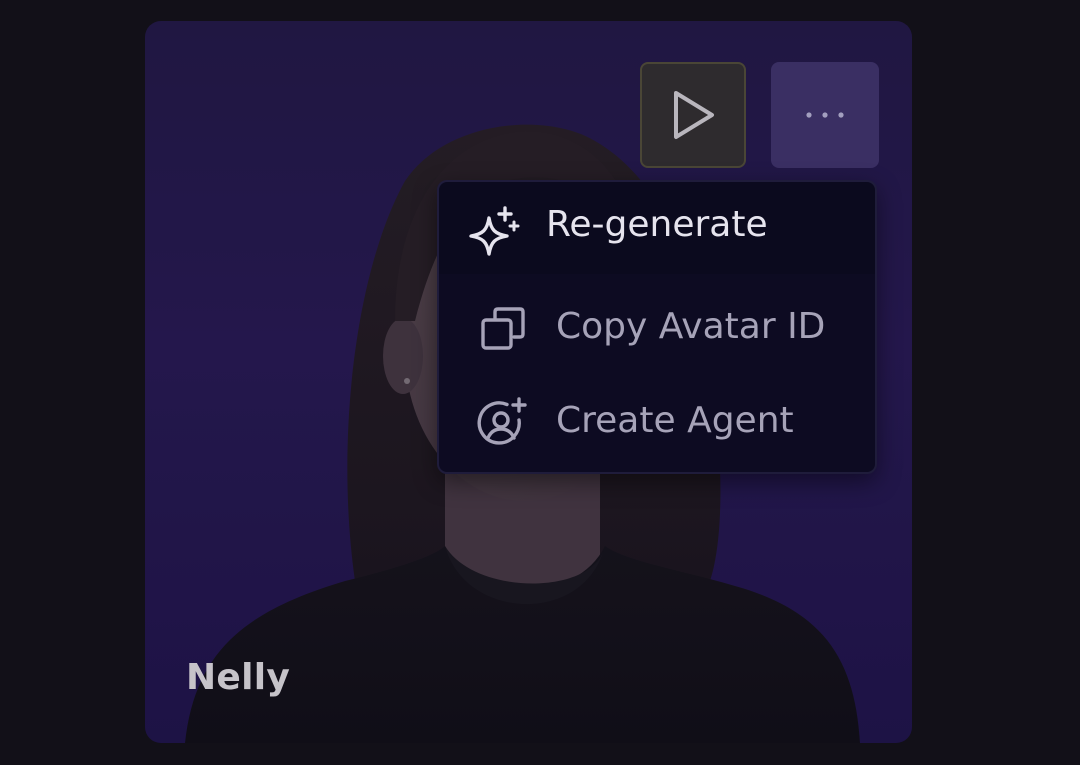 Image resolution: width=1080 pixels, height=765 pixels. I want to click on menu-item-copy-avatar-id: Copy Avatar ID, so click(657, 330).